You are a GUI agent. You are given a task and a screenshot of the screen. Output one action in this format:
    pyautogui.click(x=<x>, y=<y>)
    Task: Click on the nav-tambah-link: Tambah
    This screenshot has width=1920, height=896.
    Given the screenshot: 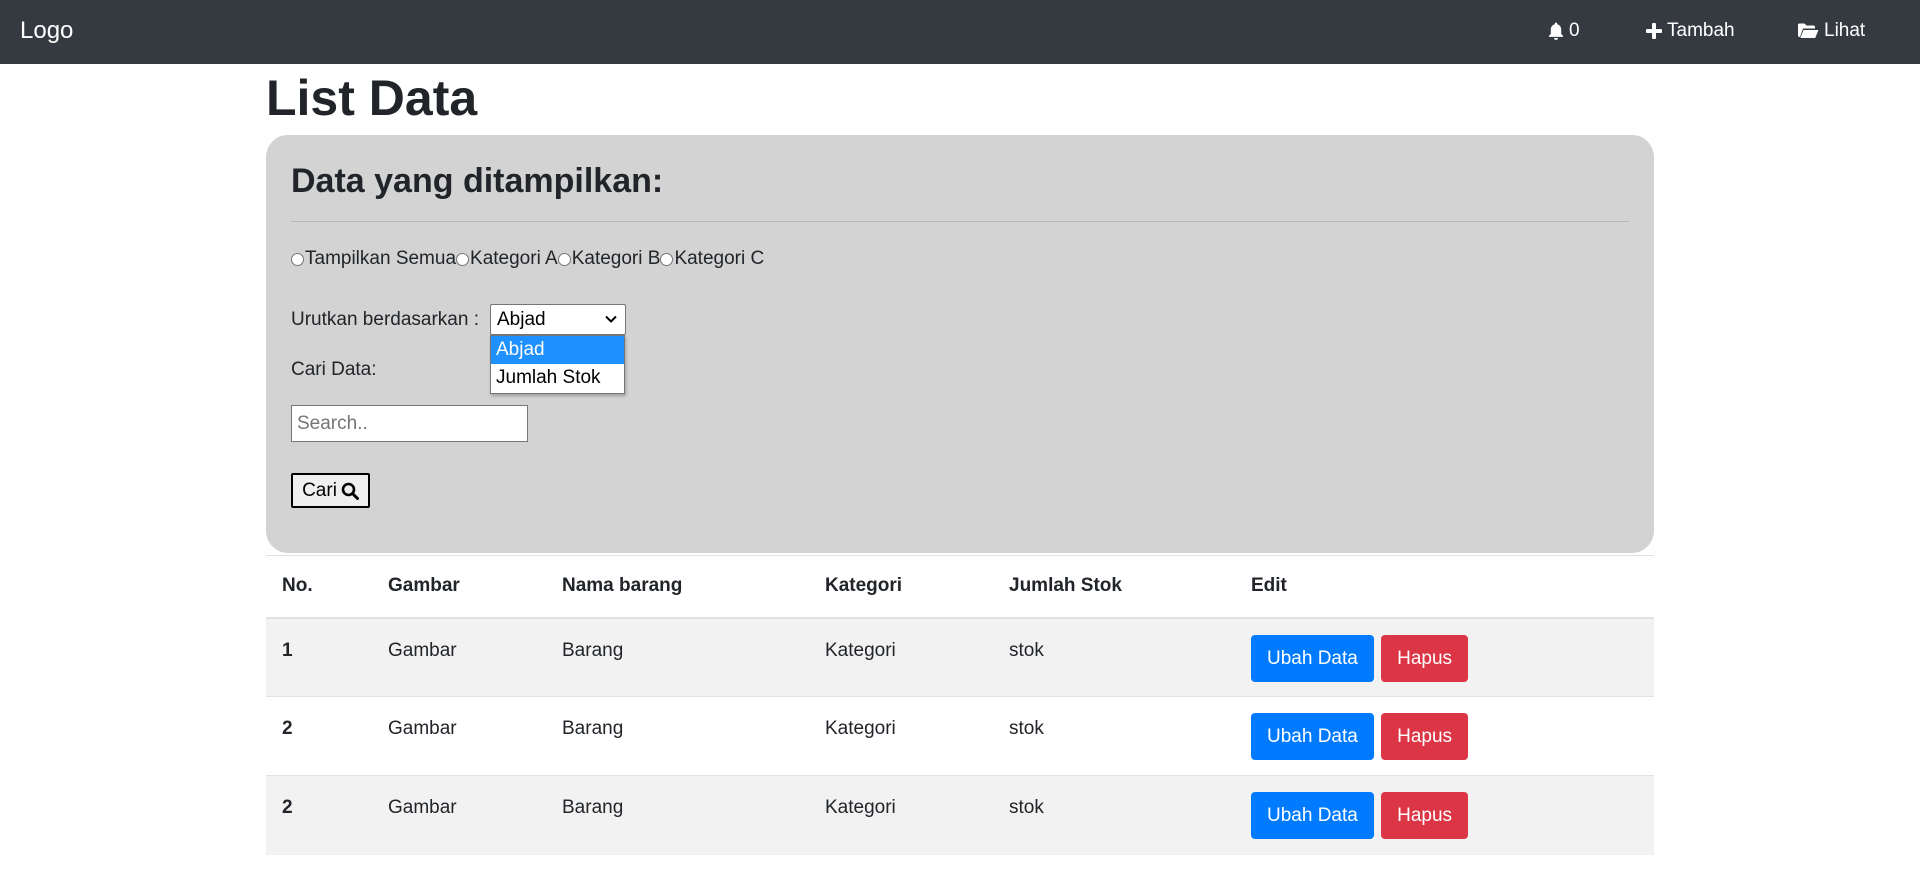 What is the action you would take?
    pyautogui.click(x=1690, y=31)
    